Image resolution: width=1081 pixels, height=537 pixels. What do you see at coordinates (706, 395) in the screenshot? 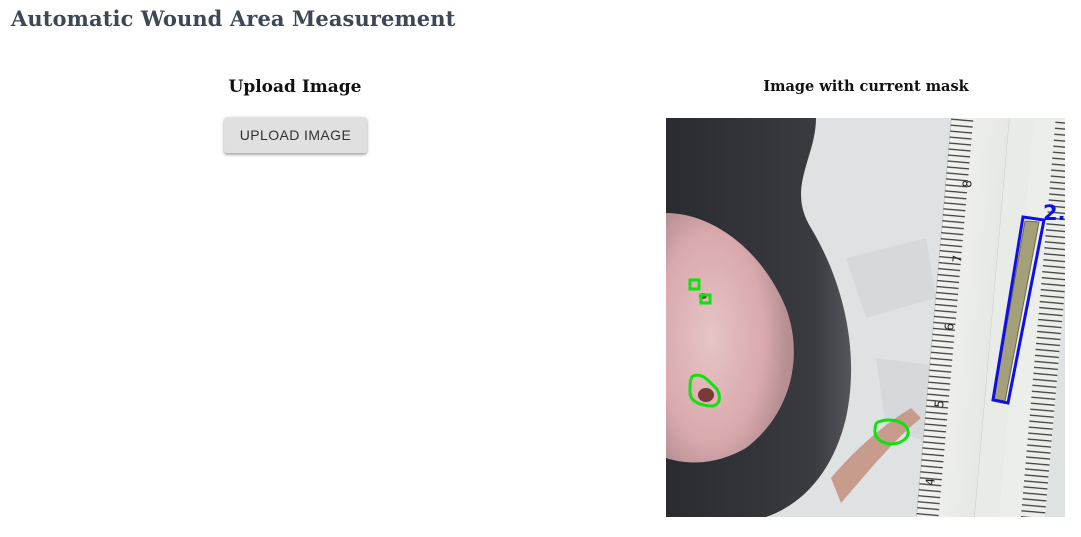
I see `wound-spot` at bounding box center [706, 395].